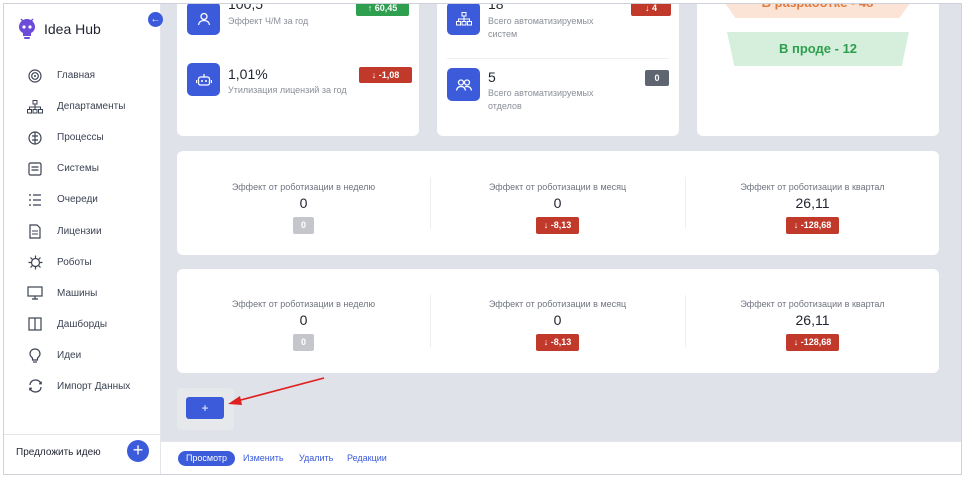  I want to click on tab-view: Просмотр, so click(206, 458).